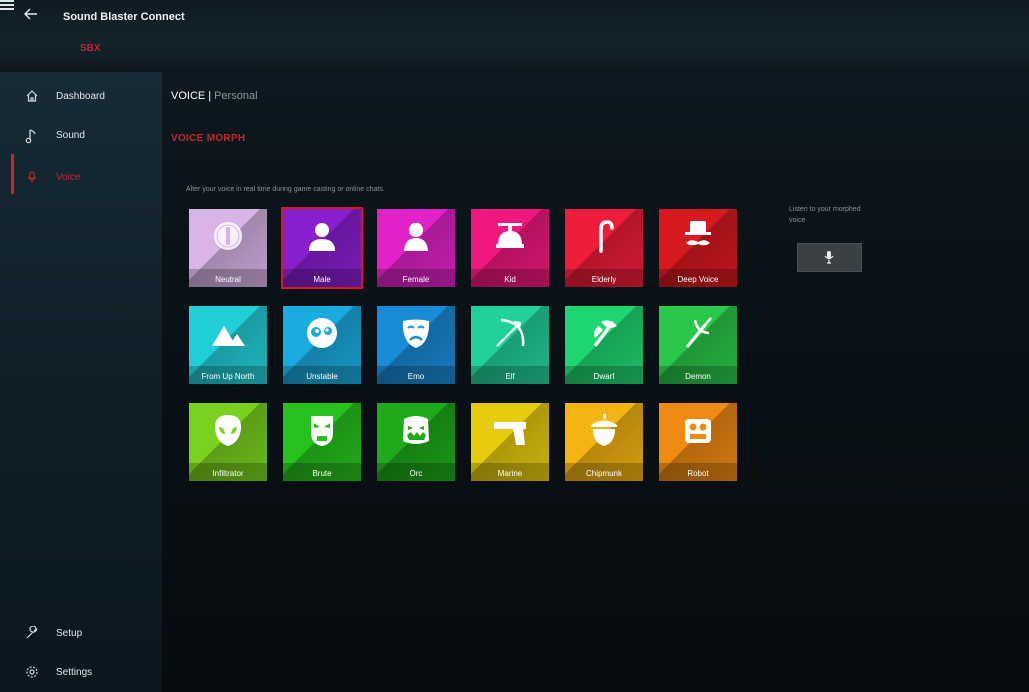 The image size is (1029, 692). What do you see at coordinates (68, 177) in the screenshot?
I see `sidebar-item-label: Voice` at bounding box center [68, 177].